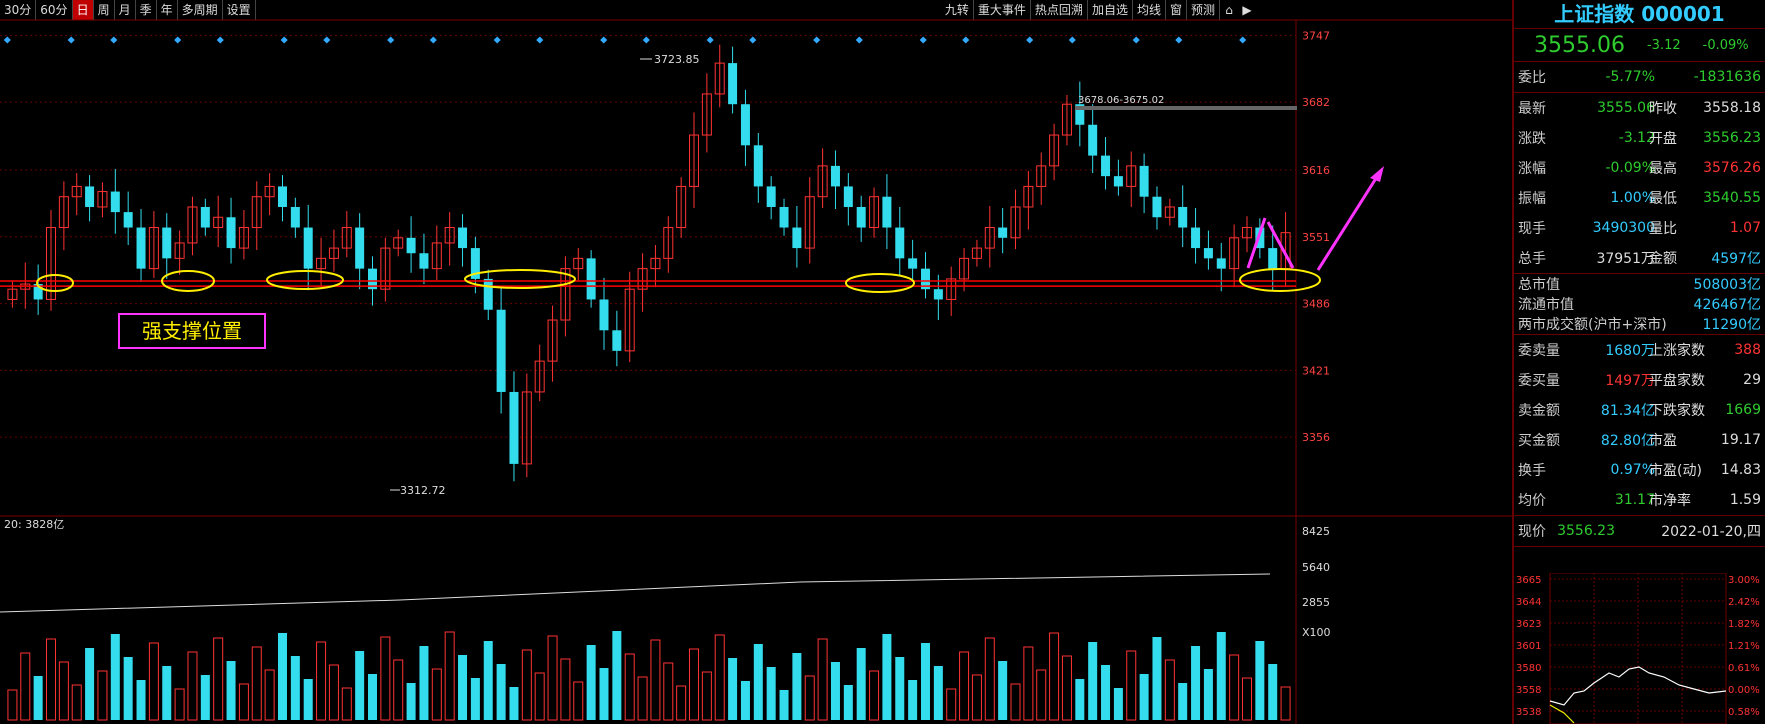  What do you see at coordinates (1663, 259) in the screenshot?
I see `quote-row-6-label2: 金额` at bounding box center [1663, 259].